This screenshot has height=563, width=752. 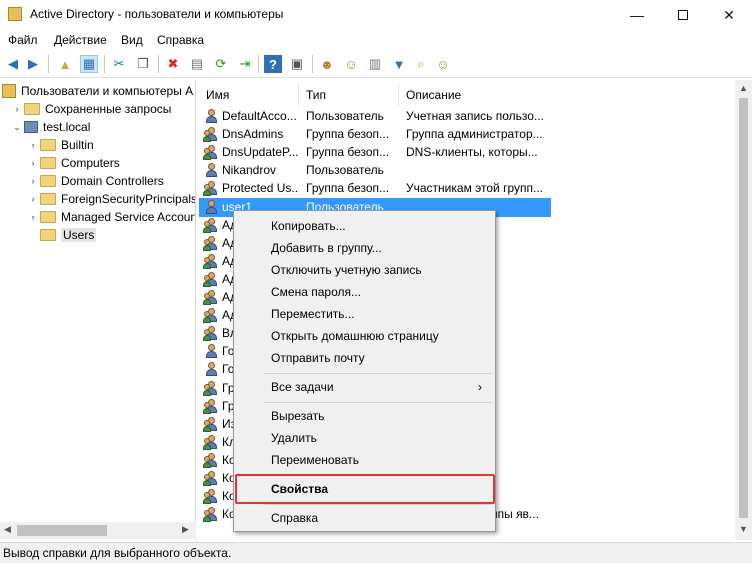 I want to click on domain-icon, so click(x=31, y=127).